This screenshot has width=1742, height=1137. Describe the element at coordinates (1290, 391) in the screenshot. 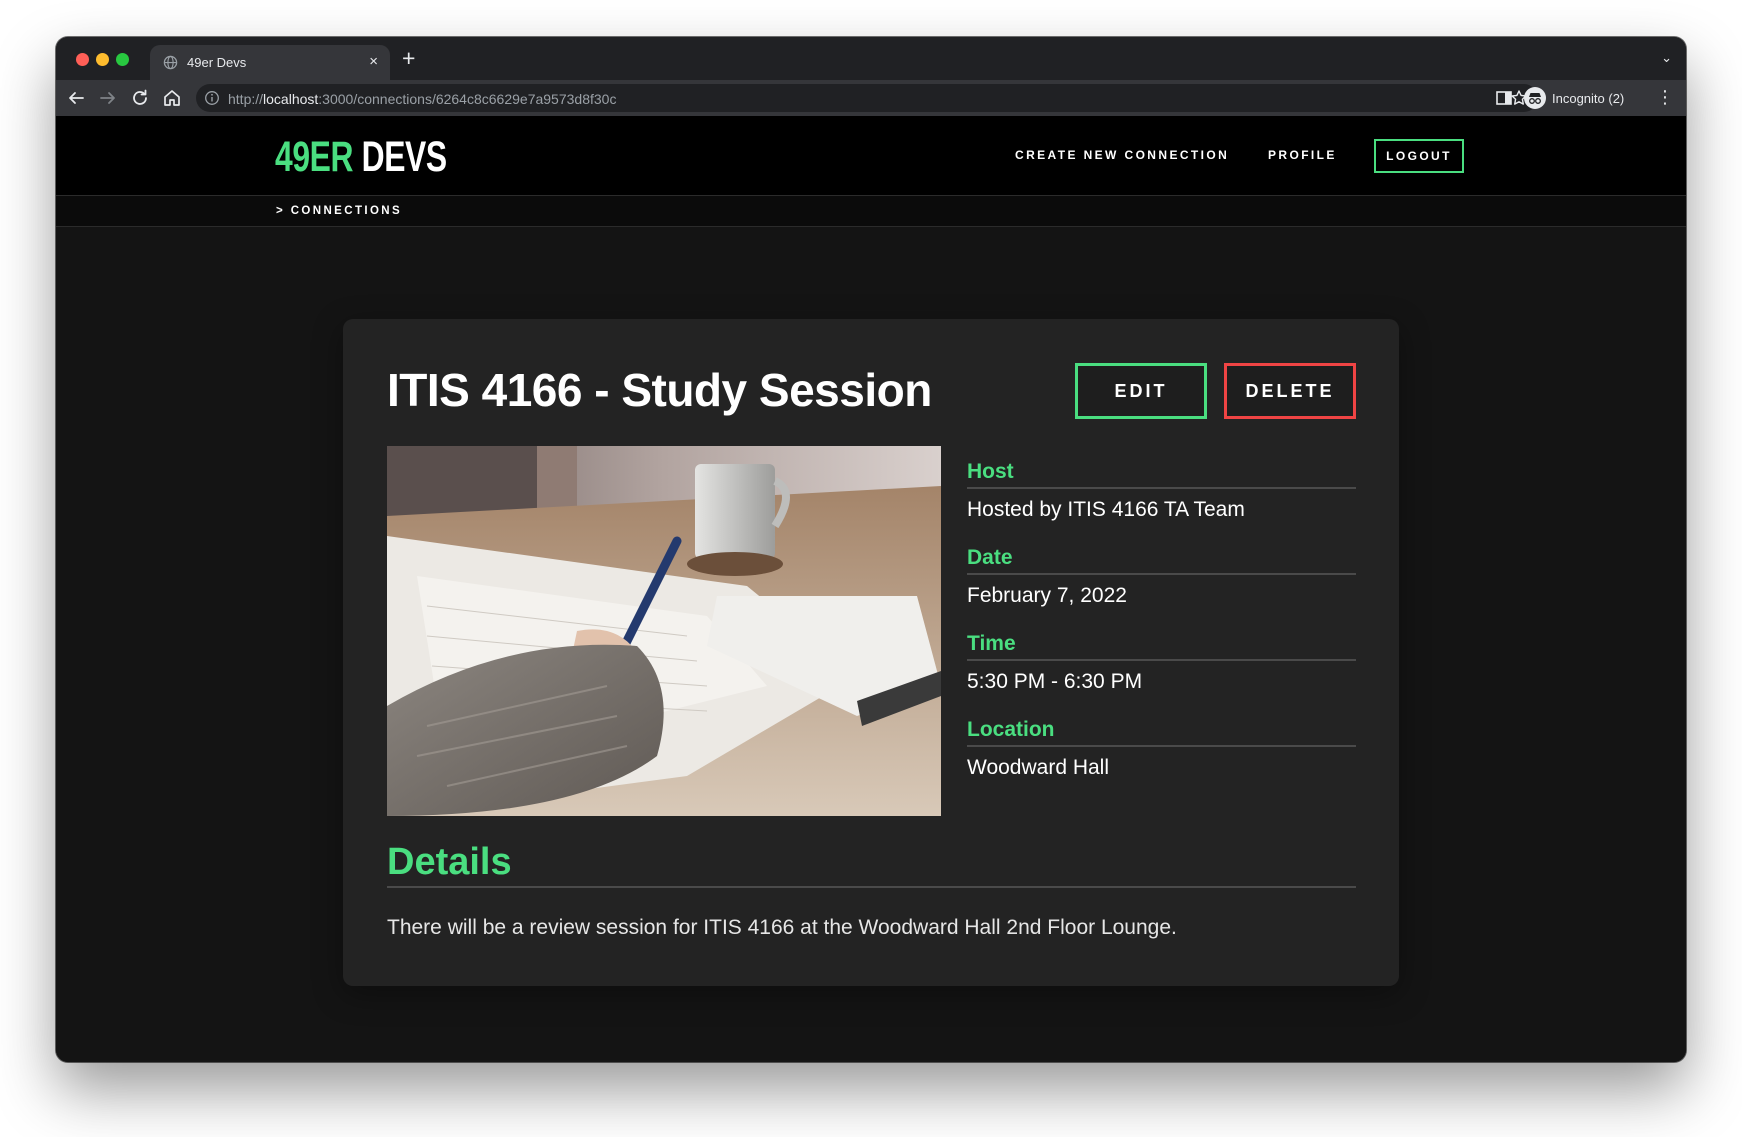

I see `delete-button: DELETE` at that location.